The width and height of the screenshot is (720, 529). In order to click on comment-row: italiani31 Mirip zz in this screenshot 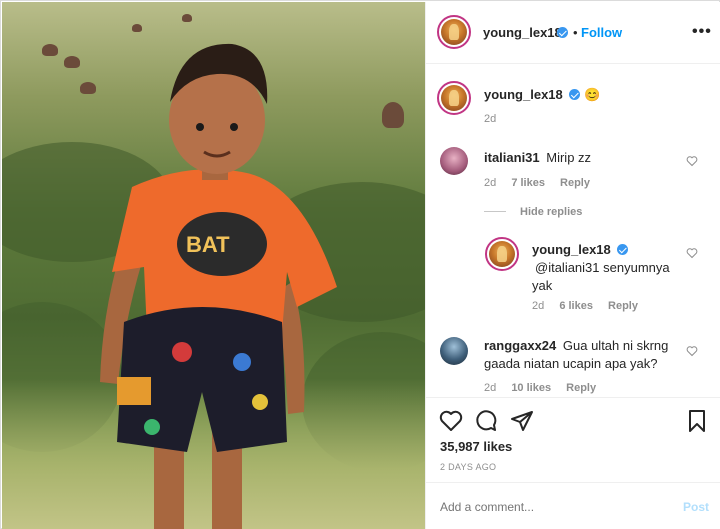, I will do `click(537, 157)`.